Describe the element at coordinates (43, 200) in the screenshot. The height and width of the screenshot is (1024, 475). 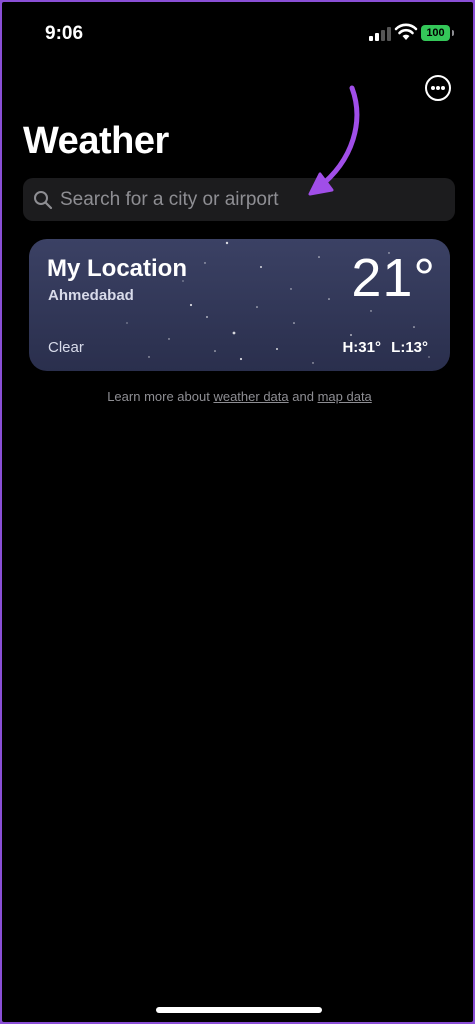
I see `search-icon` at that location.